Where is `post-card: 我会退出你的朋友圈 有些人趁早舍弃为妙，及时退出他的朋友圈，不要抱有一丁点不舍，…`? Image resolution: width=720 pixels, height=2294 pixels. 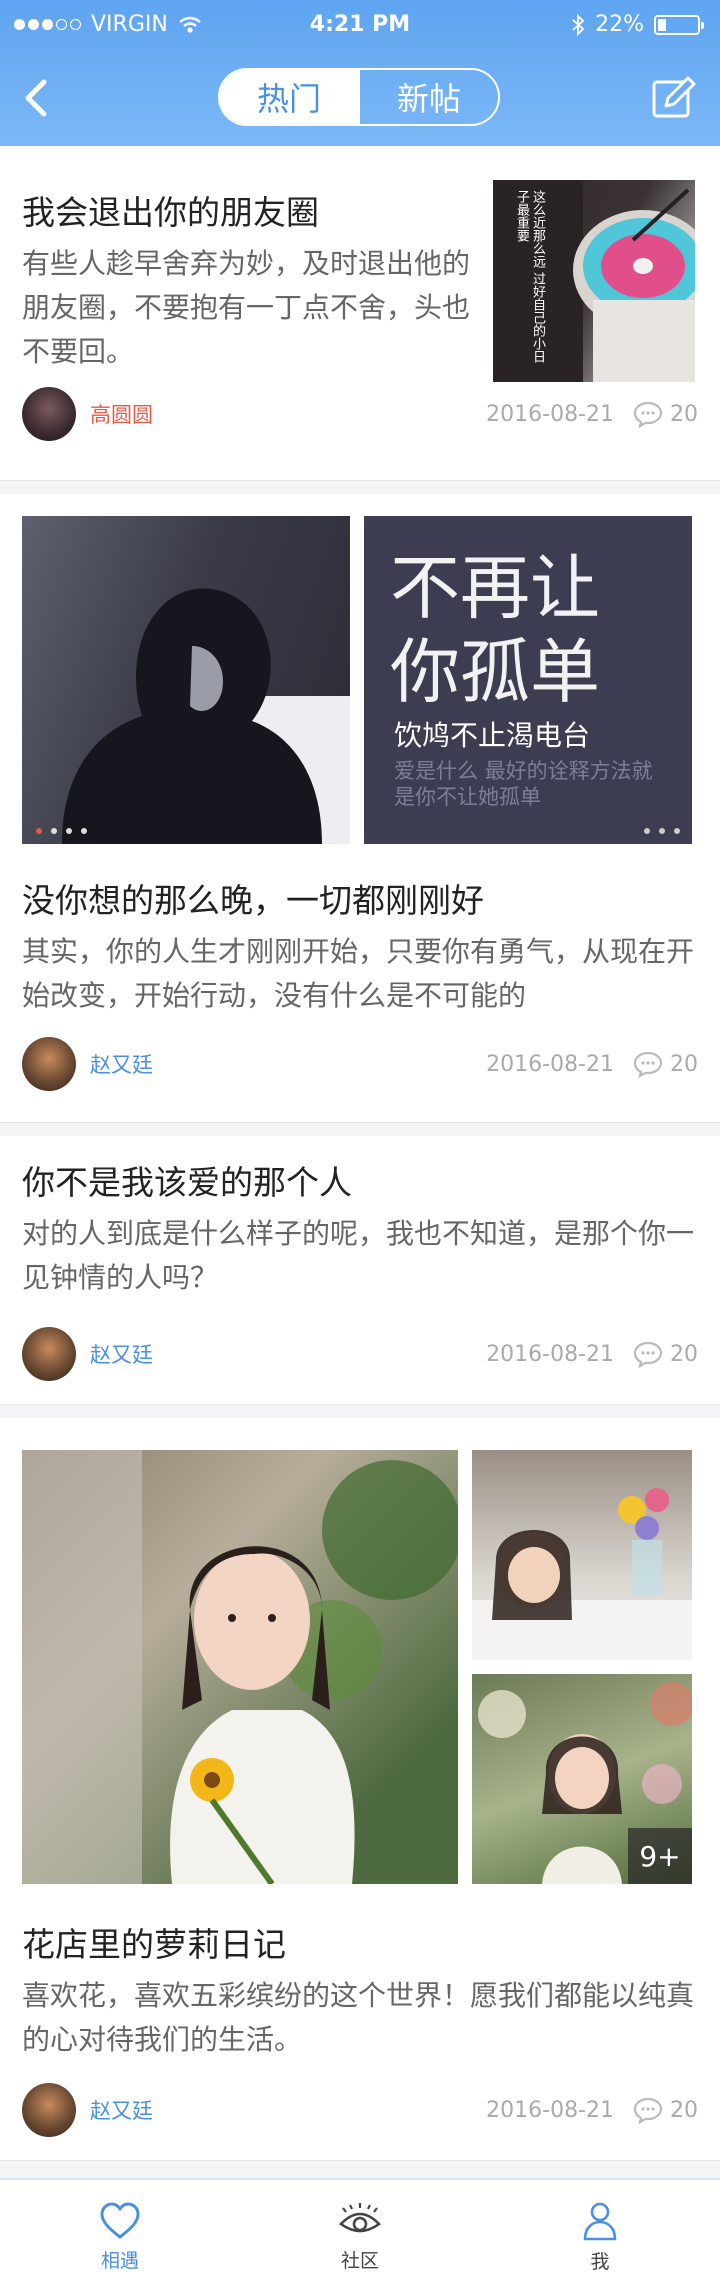
post-card: 我会退出你的朋友圈 有些人趁早舍弃为妙，及时退出他的朋友圈，不要抱有一丁点不舍，… is located at coordinates (360, 313).